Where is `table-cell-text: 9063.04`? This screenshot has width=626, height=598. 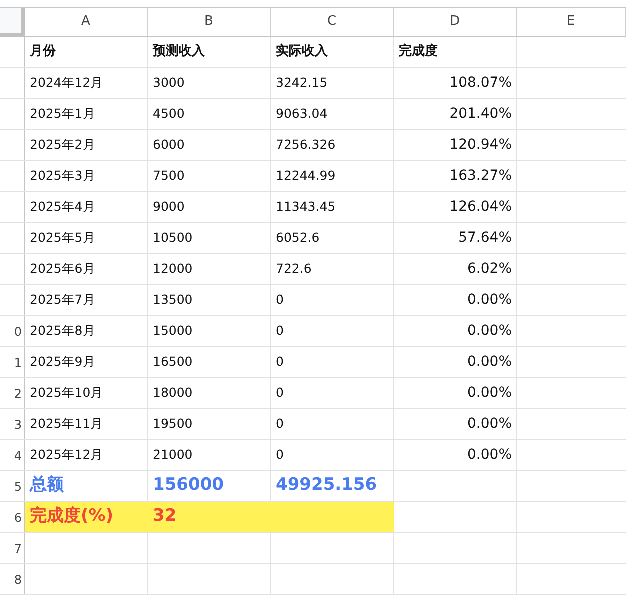 table-cell-text: 9063.04 is located at coordinates (302, 113).